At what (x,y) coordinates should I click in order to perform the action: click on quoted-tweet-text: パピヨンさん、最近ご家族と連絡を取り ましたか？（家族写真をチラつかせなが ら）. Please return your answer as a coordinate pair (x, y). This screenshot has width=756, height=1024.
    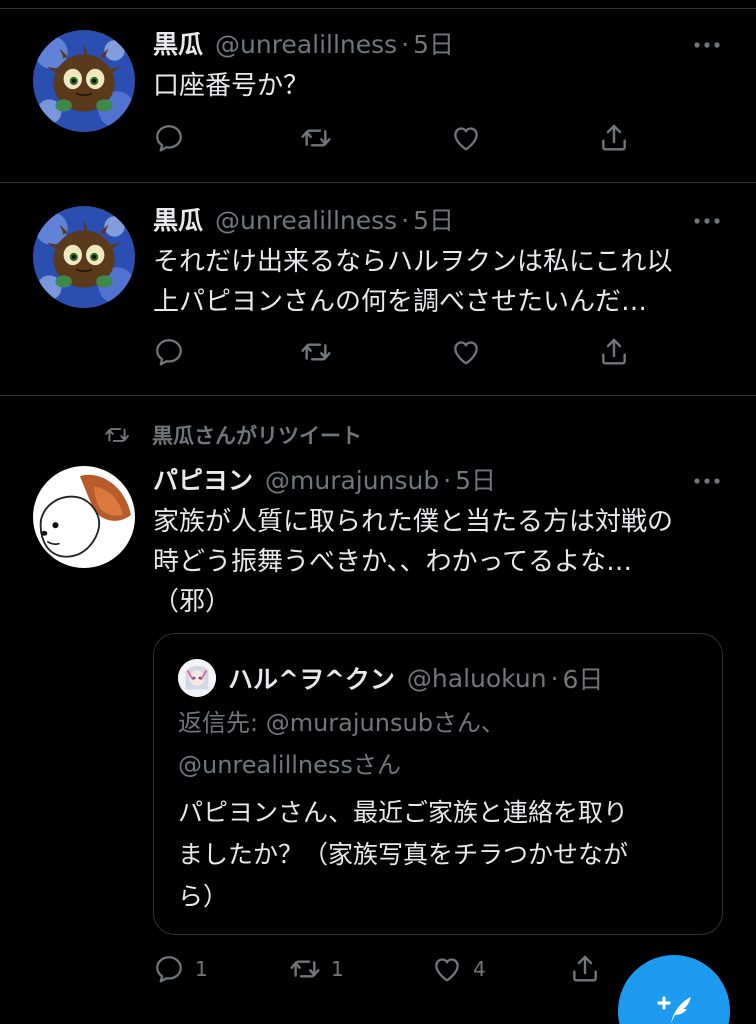
    Looking at the image, I should click on (438, 855).